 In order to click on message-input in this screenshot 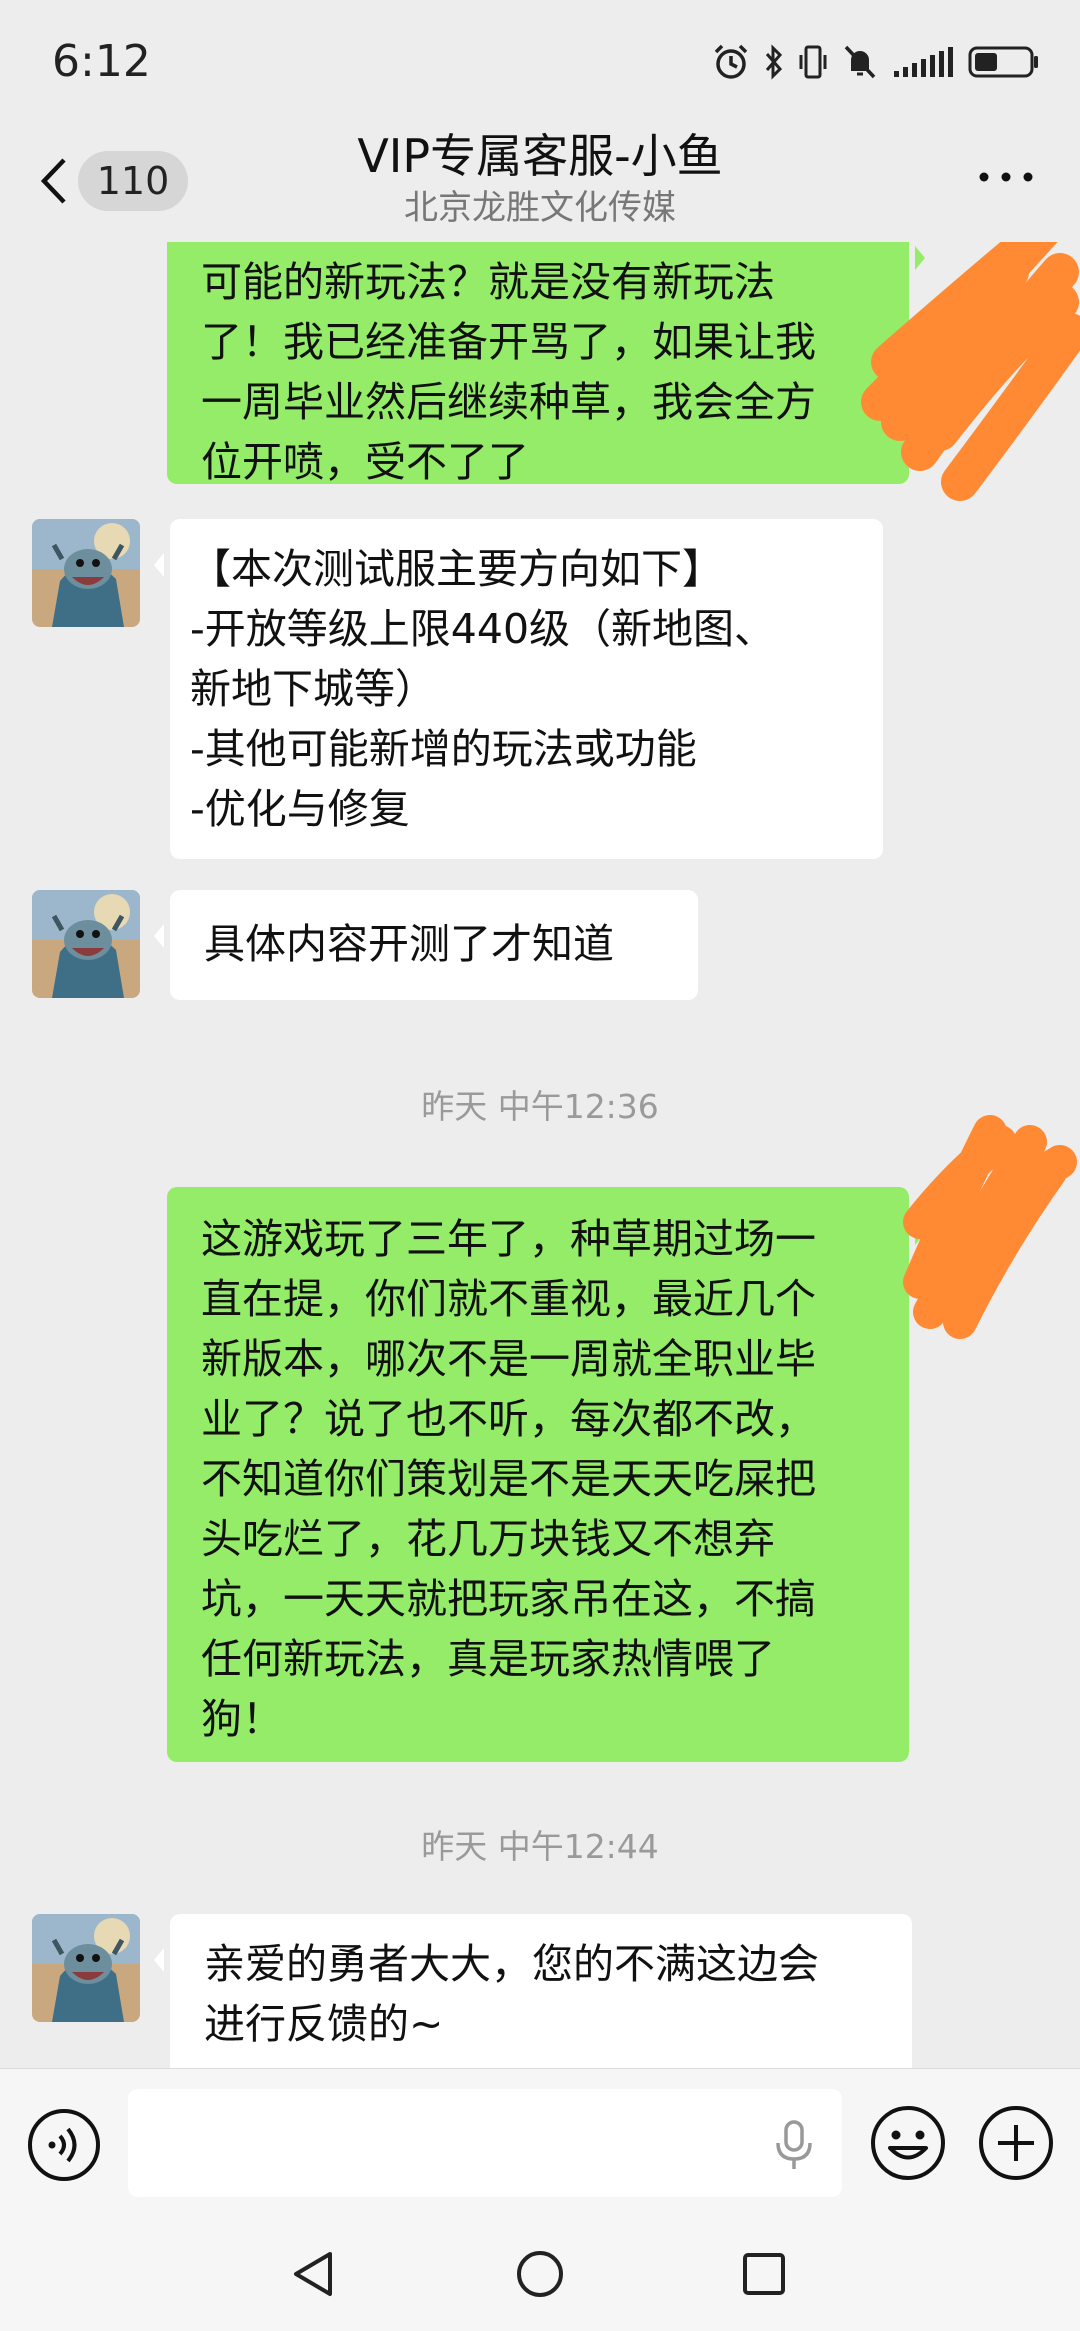, I will do `click(485, 2143)`.